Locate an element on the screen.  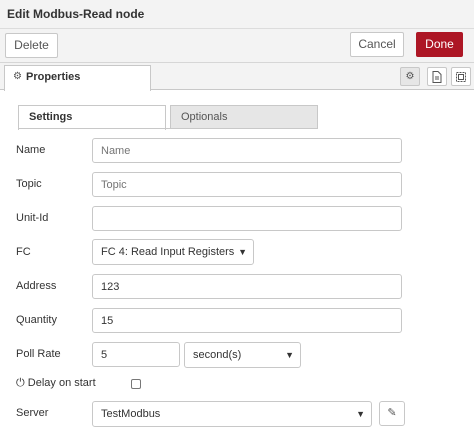
server-select: TestModbus ▼ is located at coordinates (232, 414).